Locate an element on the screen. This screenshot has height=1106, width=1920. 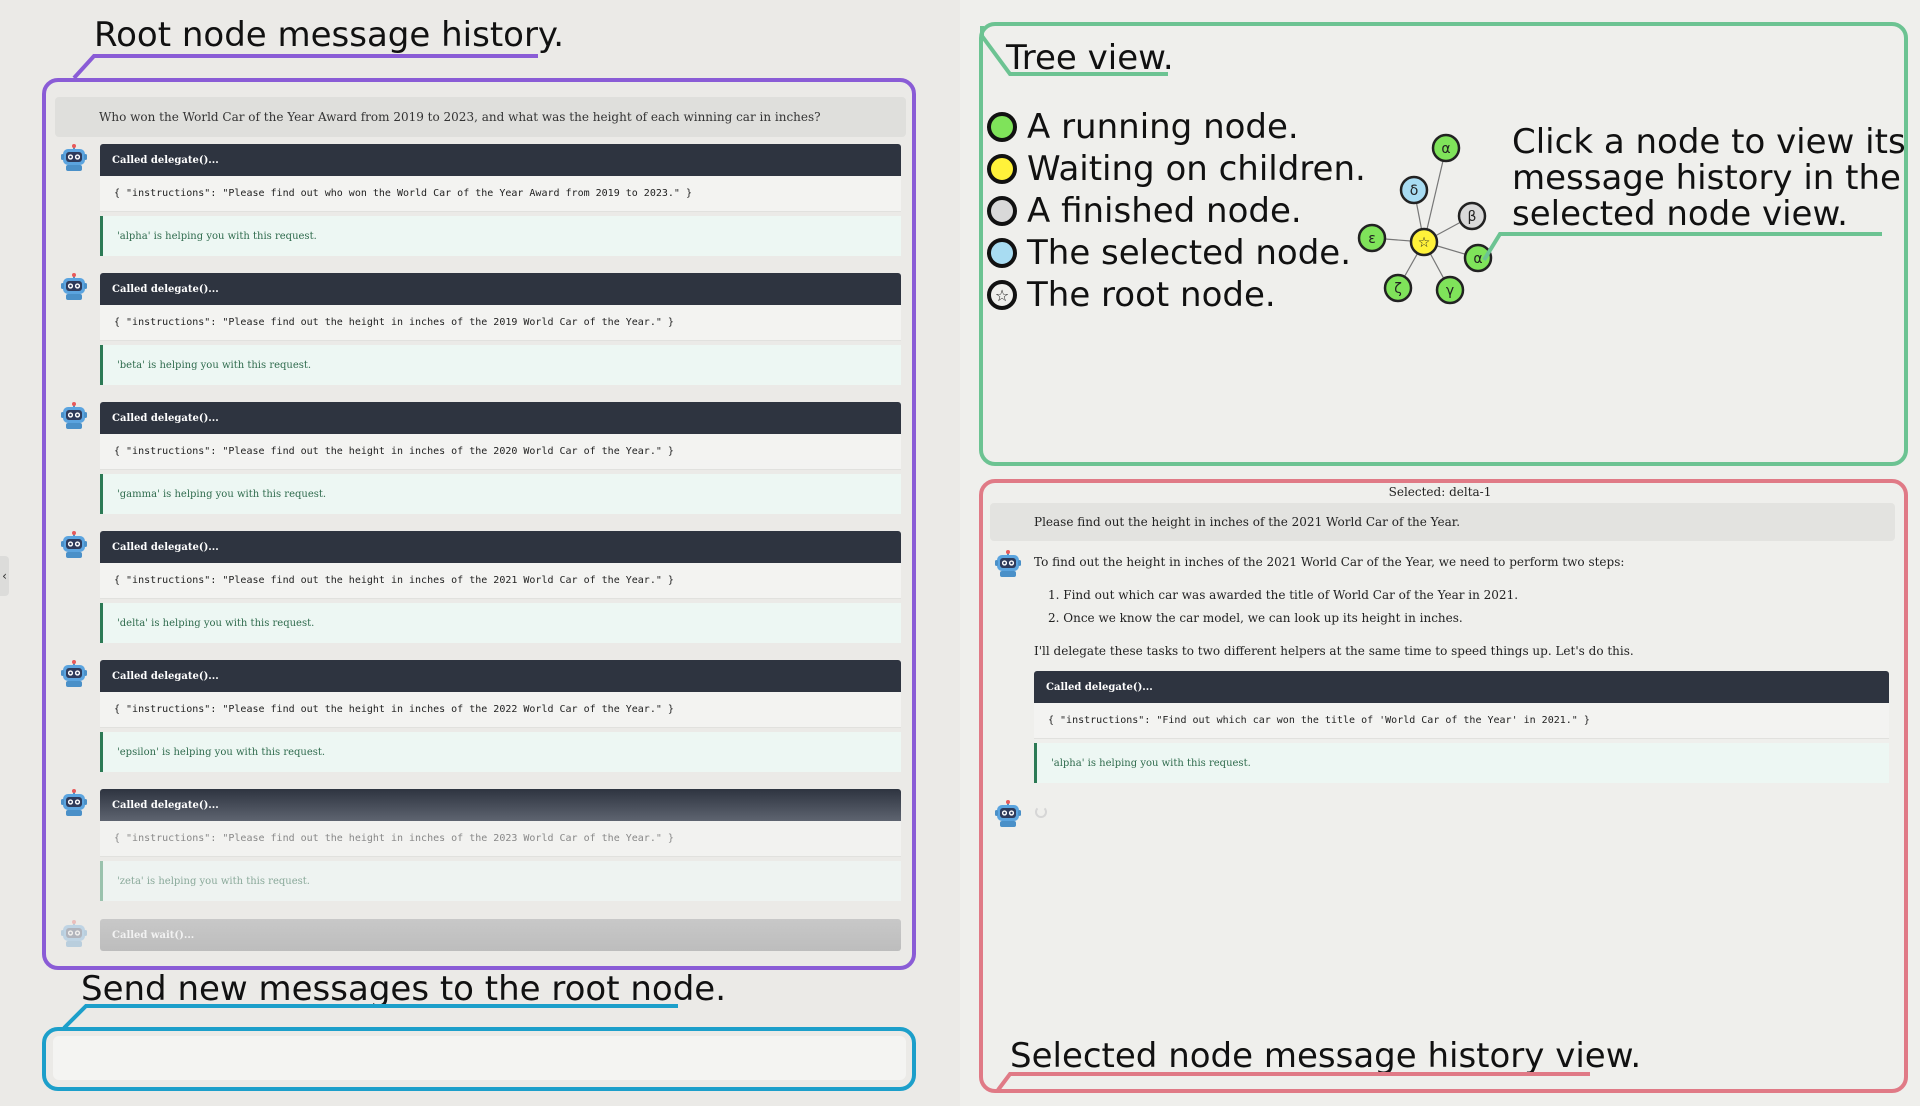
legend-item-selected: The selected node. is located at coordinates (1169, 253).